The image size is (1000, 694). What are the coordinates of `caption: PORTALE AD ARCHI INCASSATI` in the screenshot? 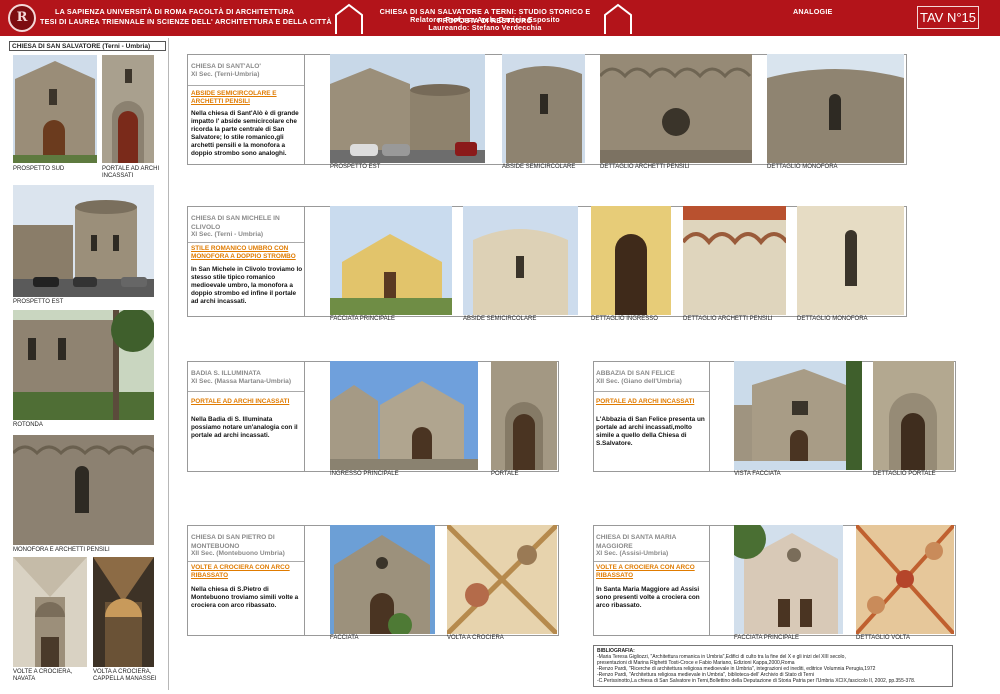 It's located at (131, 172).